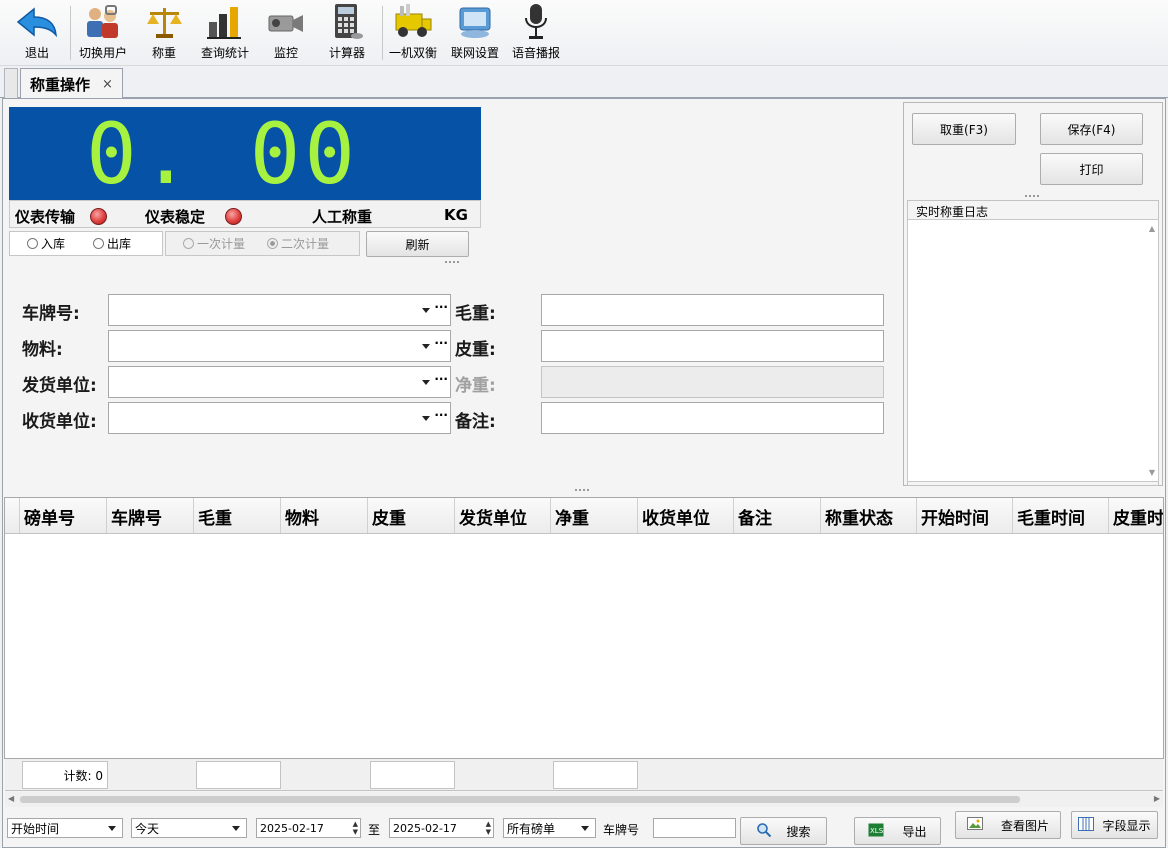 The image size is (1168, 848). What do you see at coordinates (712, 418) in the screenshot?
I see `remark-field` at bounding box center [712, 418].